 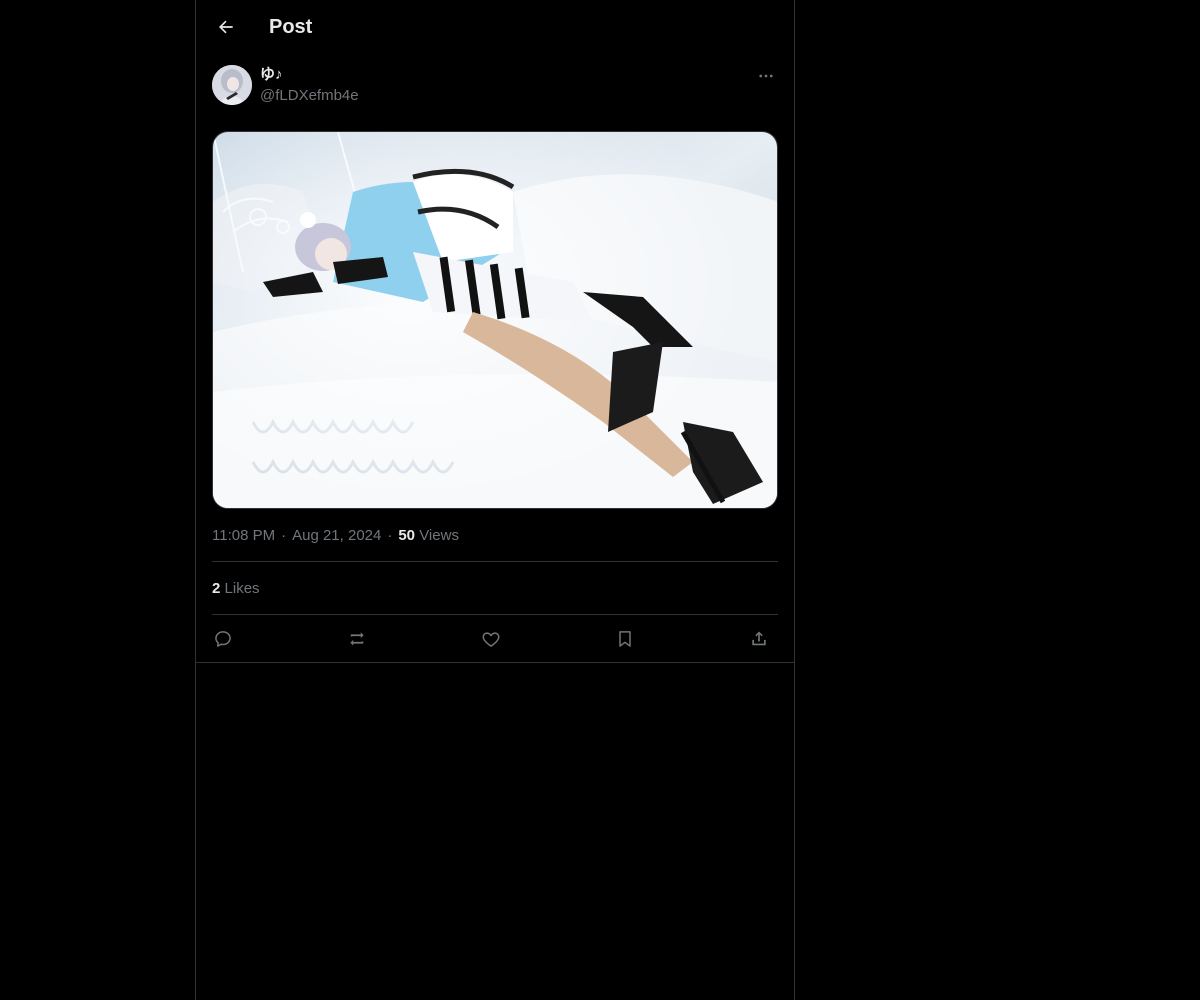 I want to click on like-button, so click(x=491, y=639).